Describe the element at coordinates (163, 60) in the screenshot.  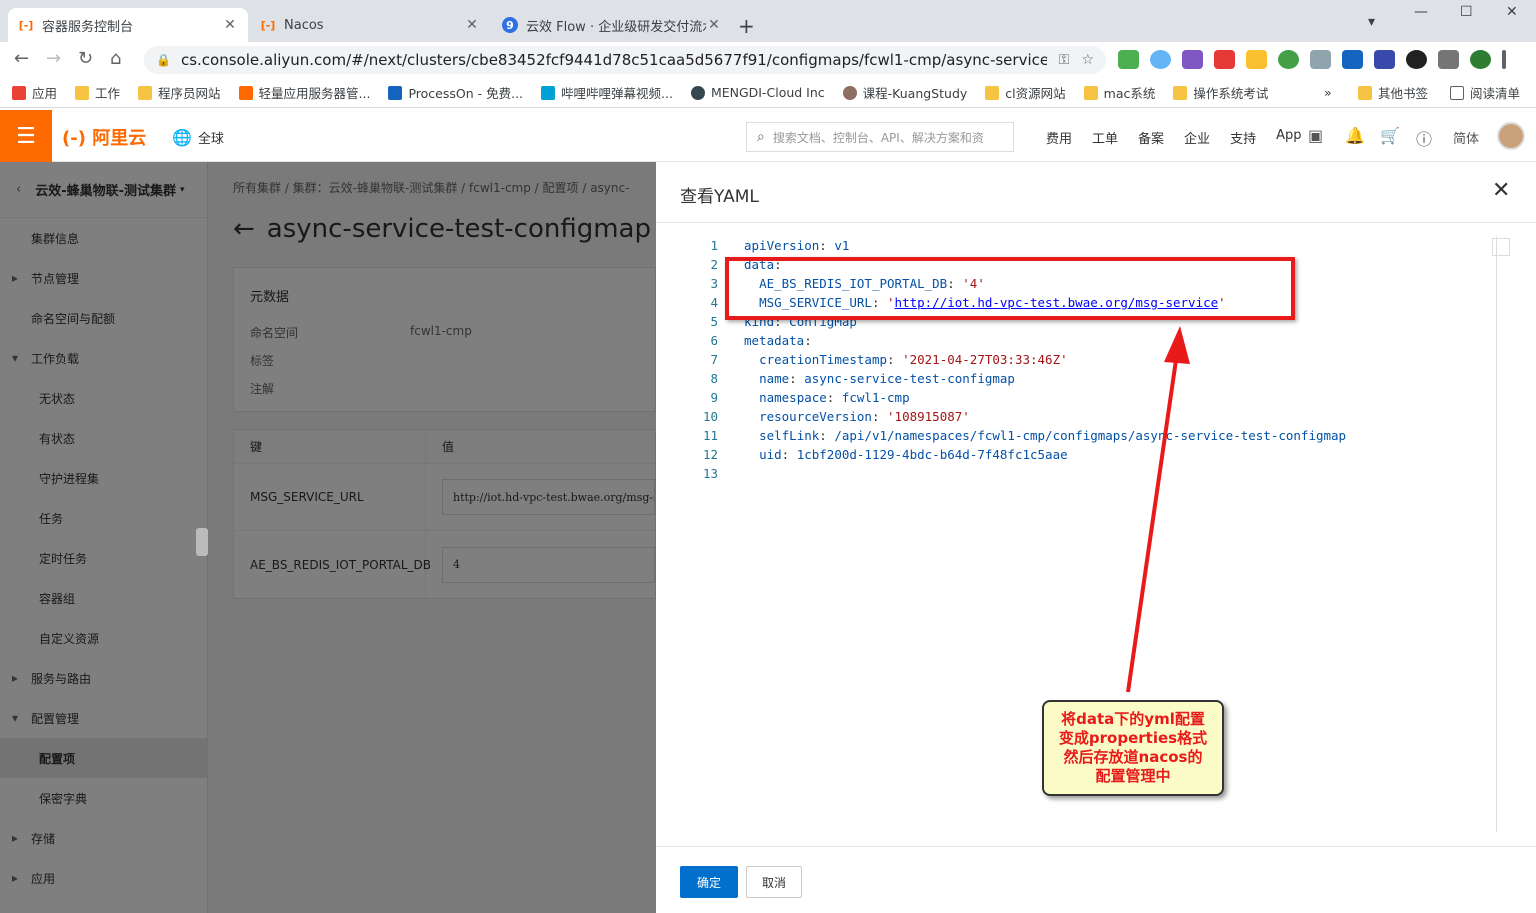
I see `lock-icon: 🔒` at that location.